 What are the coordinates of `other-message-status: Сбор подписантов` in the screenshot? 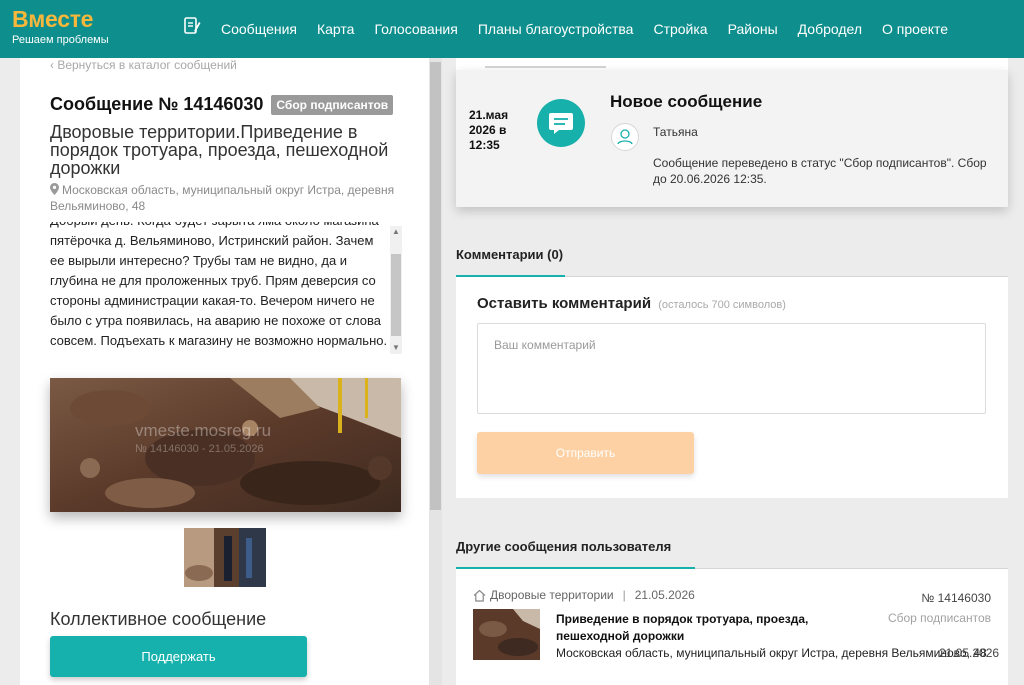 It's located at (939, 618).